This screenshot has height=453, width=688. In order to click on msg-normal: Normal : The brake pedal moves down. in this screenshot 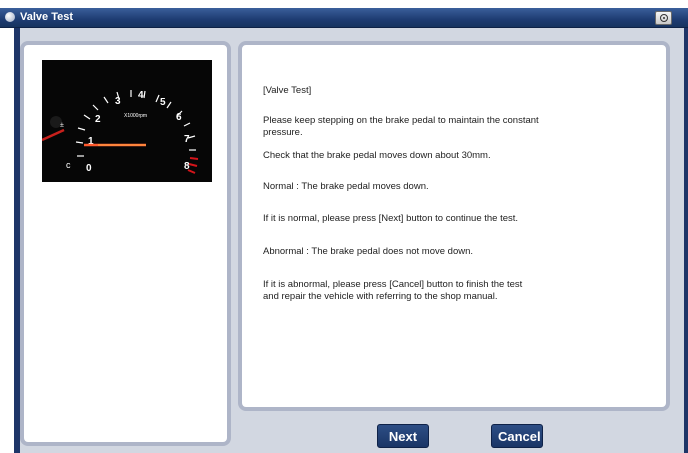, I will do `click(346, 186)`.